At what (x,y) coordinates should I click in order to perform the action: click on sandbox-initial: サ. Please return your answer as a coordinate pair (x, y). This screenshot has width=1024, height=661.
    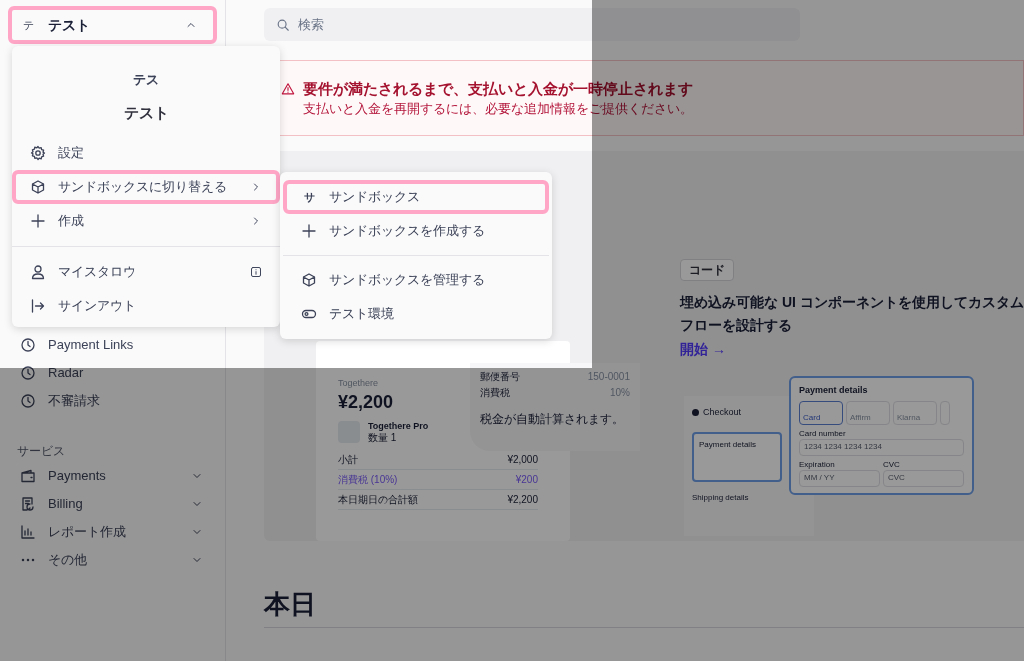
    Looking at the image, I should click on (309, 197).